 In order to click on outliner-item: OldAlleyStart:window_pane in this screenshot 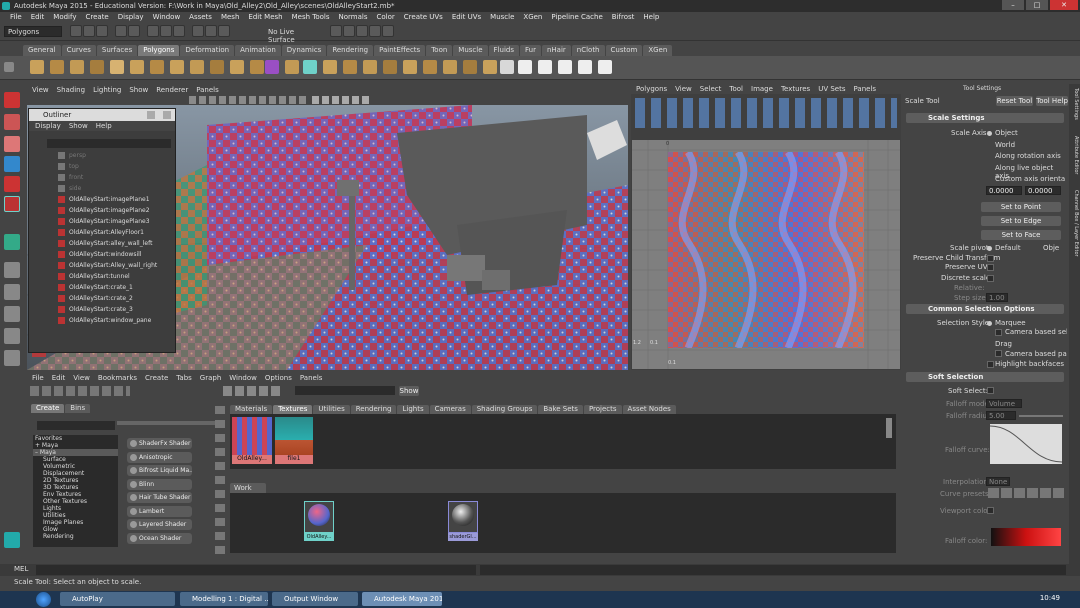, I will do `click(110, 321)`.